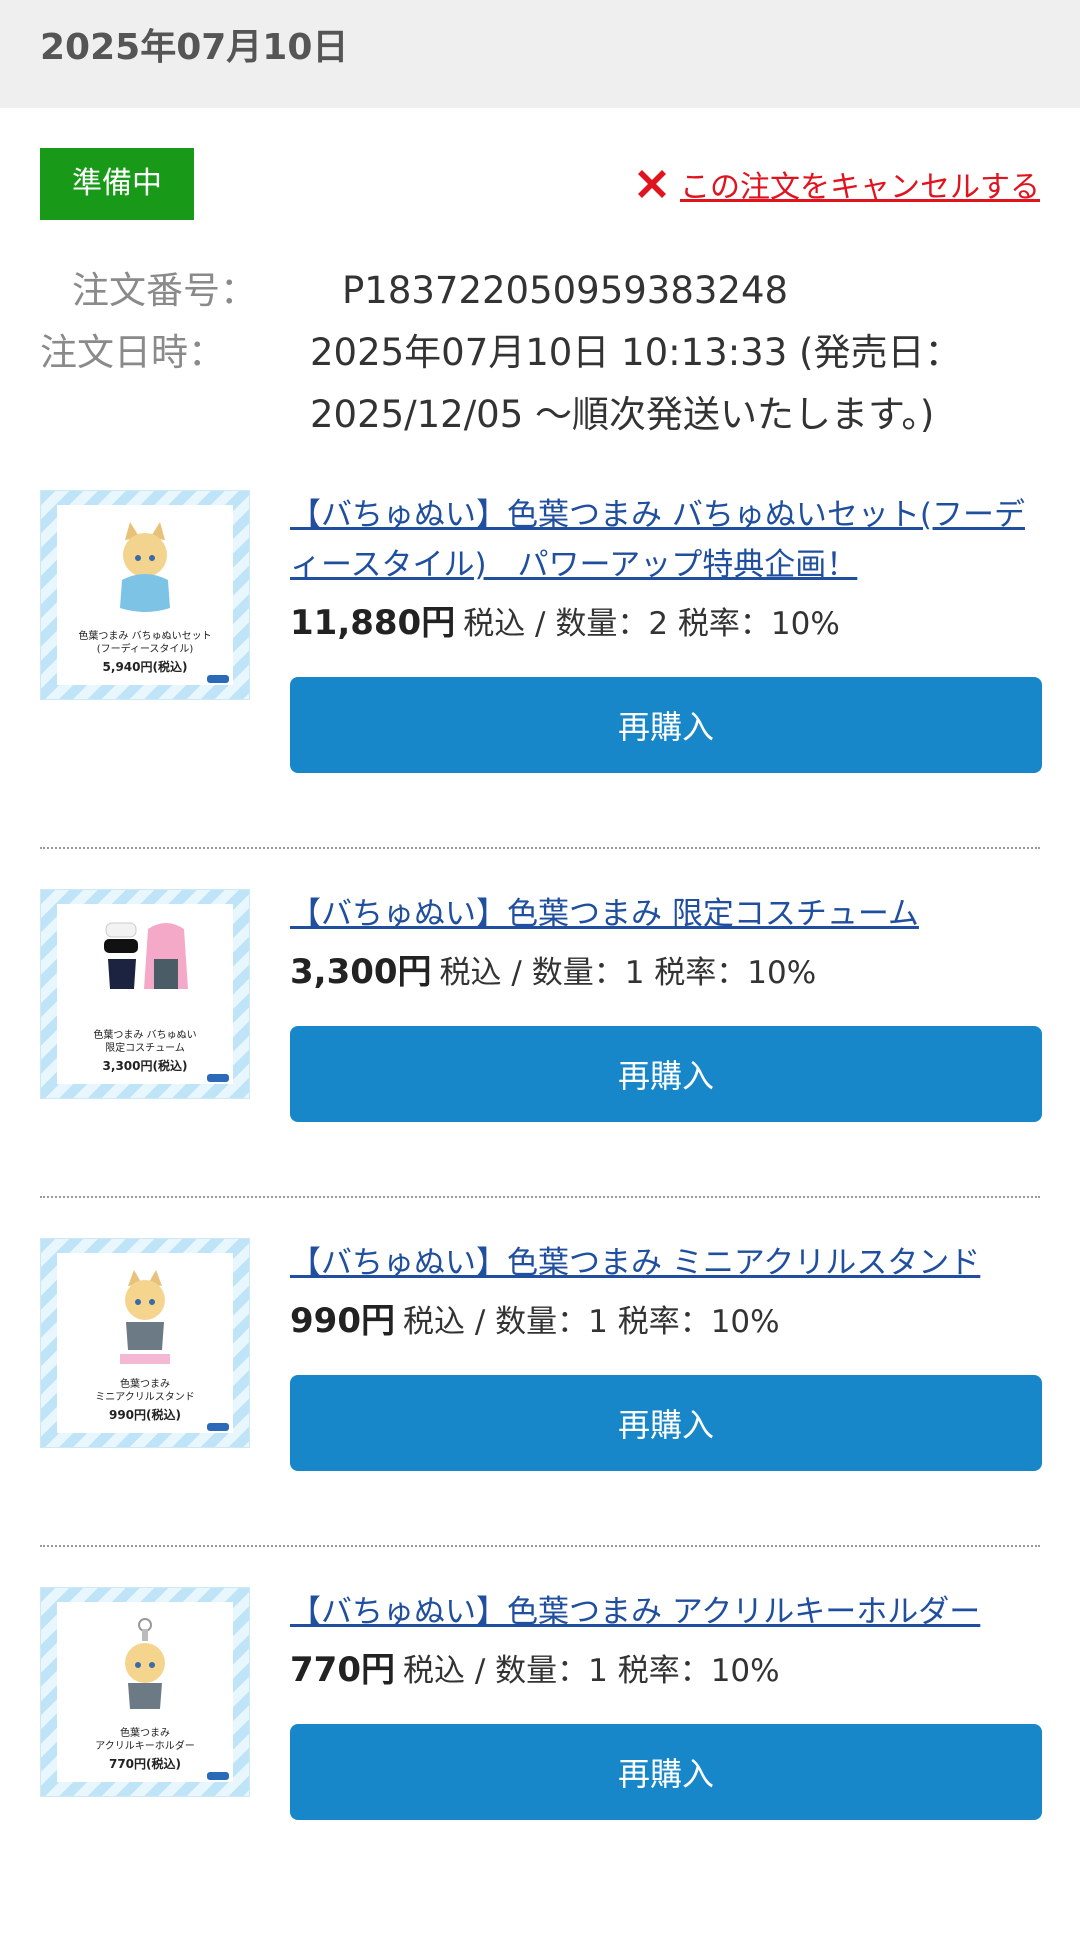 The width and height of the screenshot is (1080, 1943). Describe the element at coordinates (652, 184) in the screenshot. I see `close-icon` at that location.